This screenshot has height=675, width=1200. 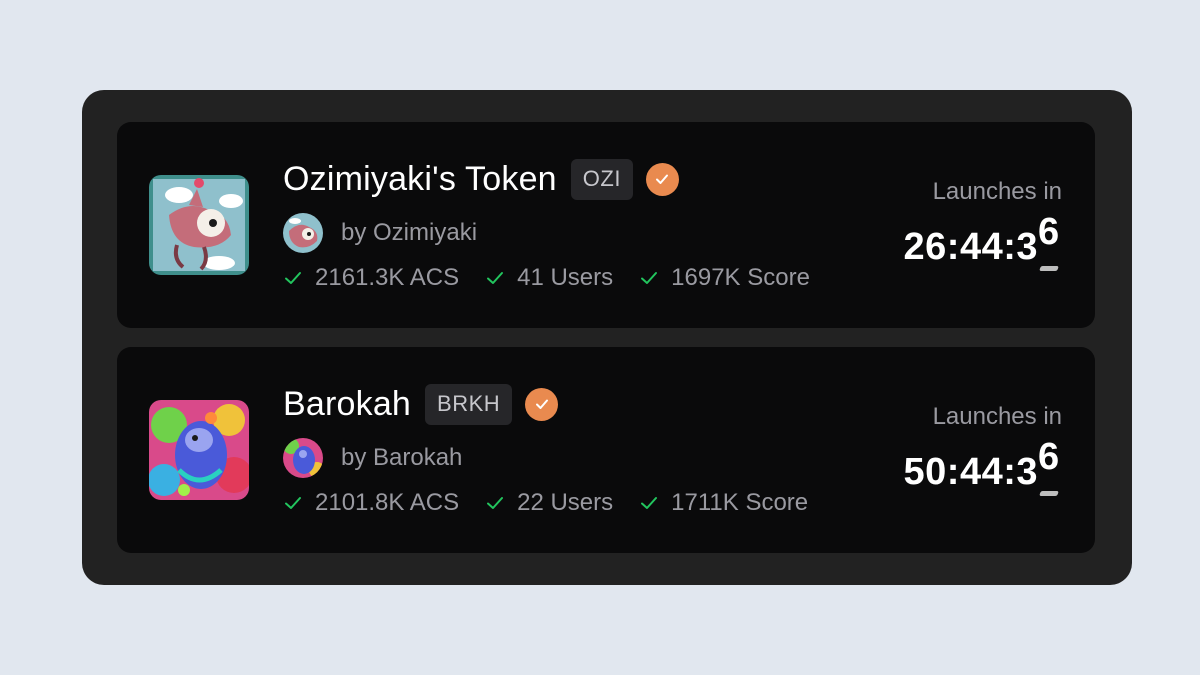 I want to click on stat-score-value: 1697K Score, so click(x=740, y=277).